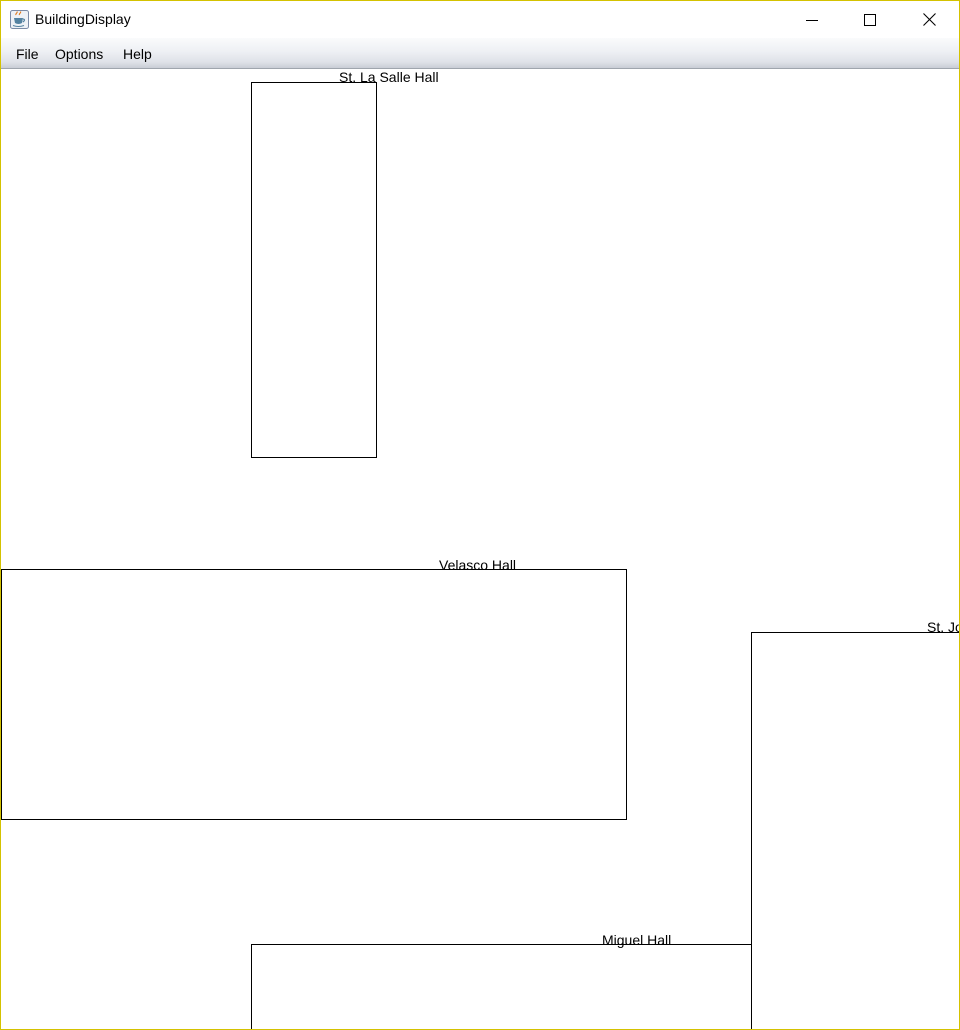  I want to click on close-icon, so click(929, 19).